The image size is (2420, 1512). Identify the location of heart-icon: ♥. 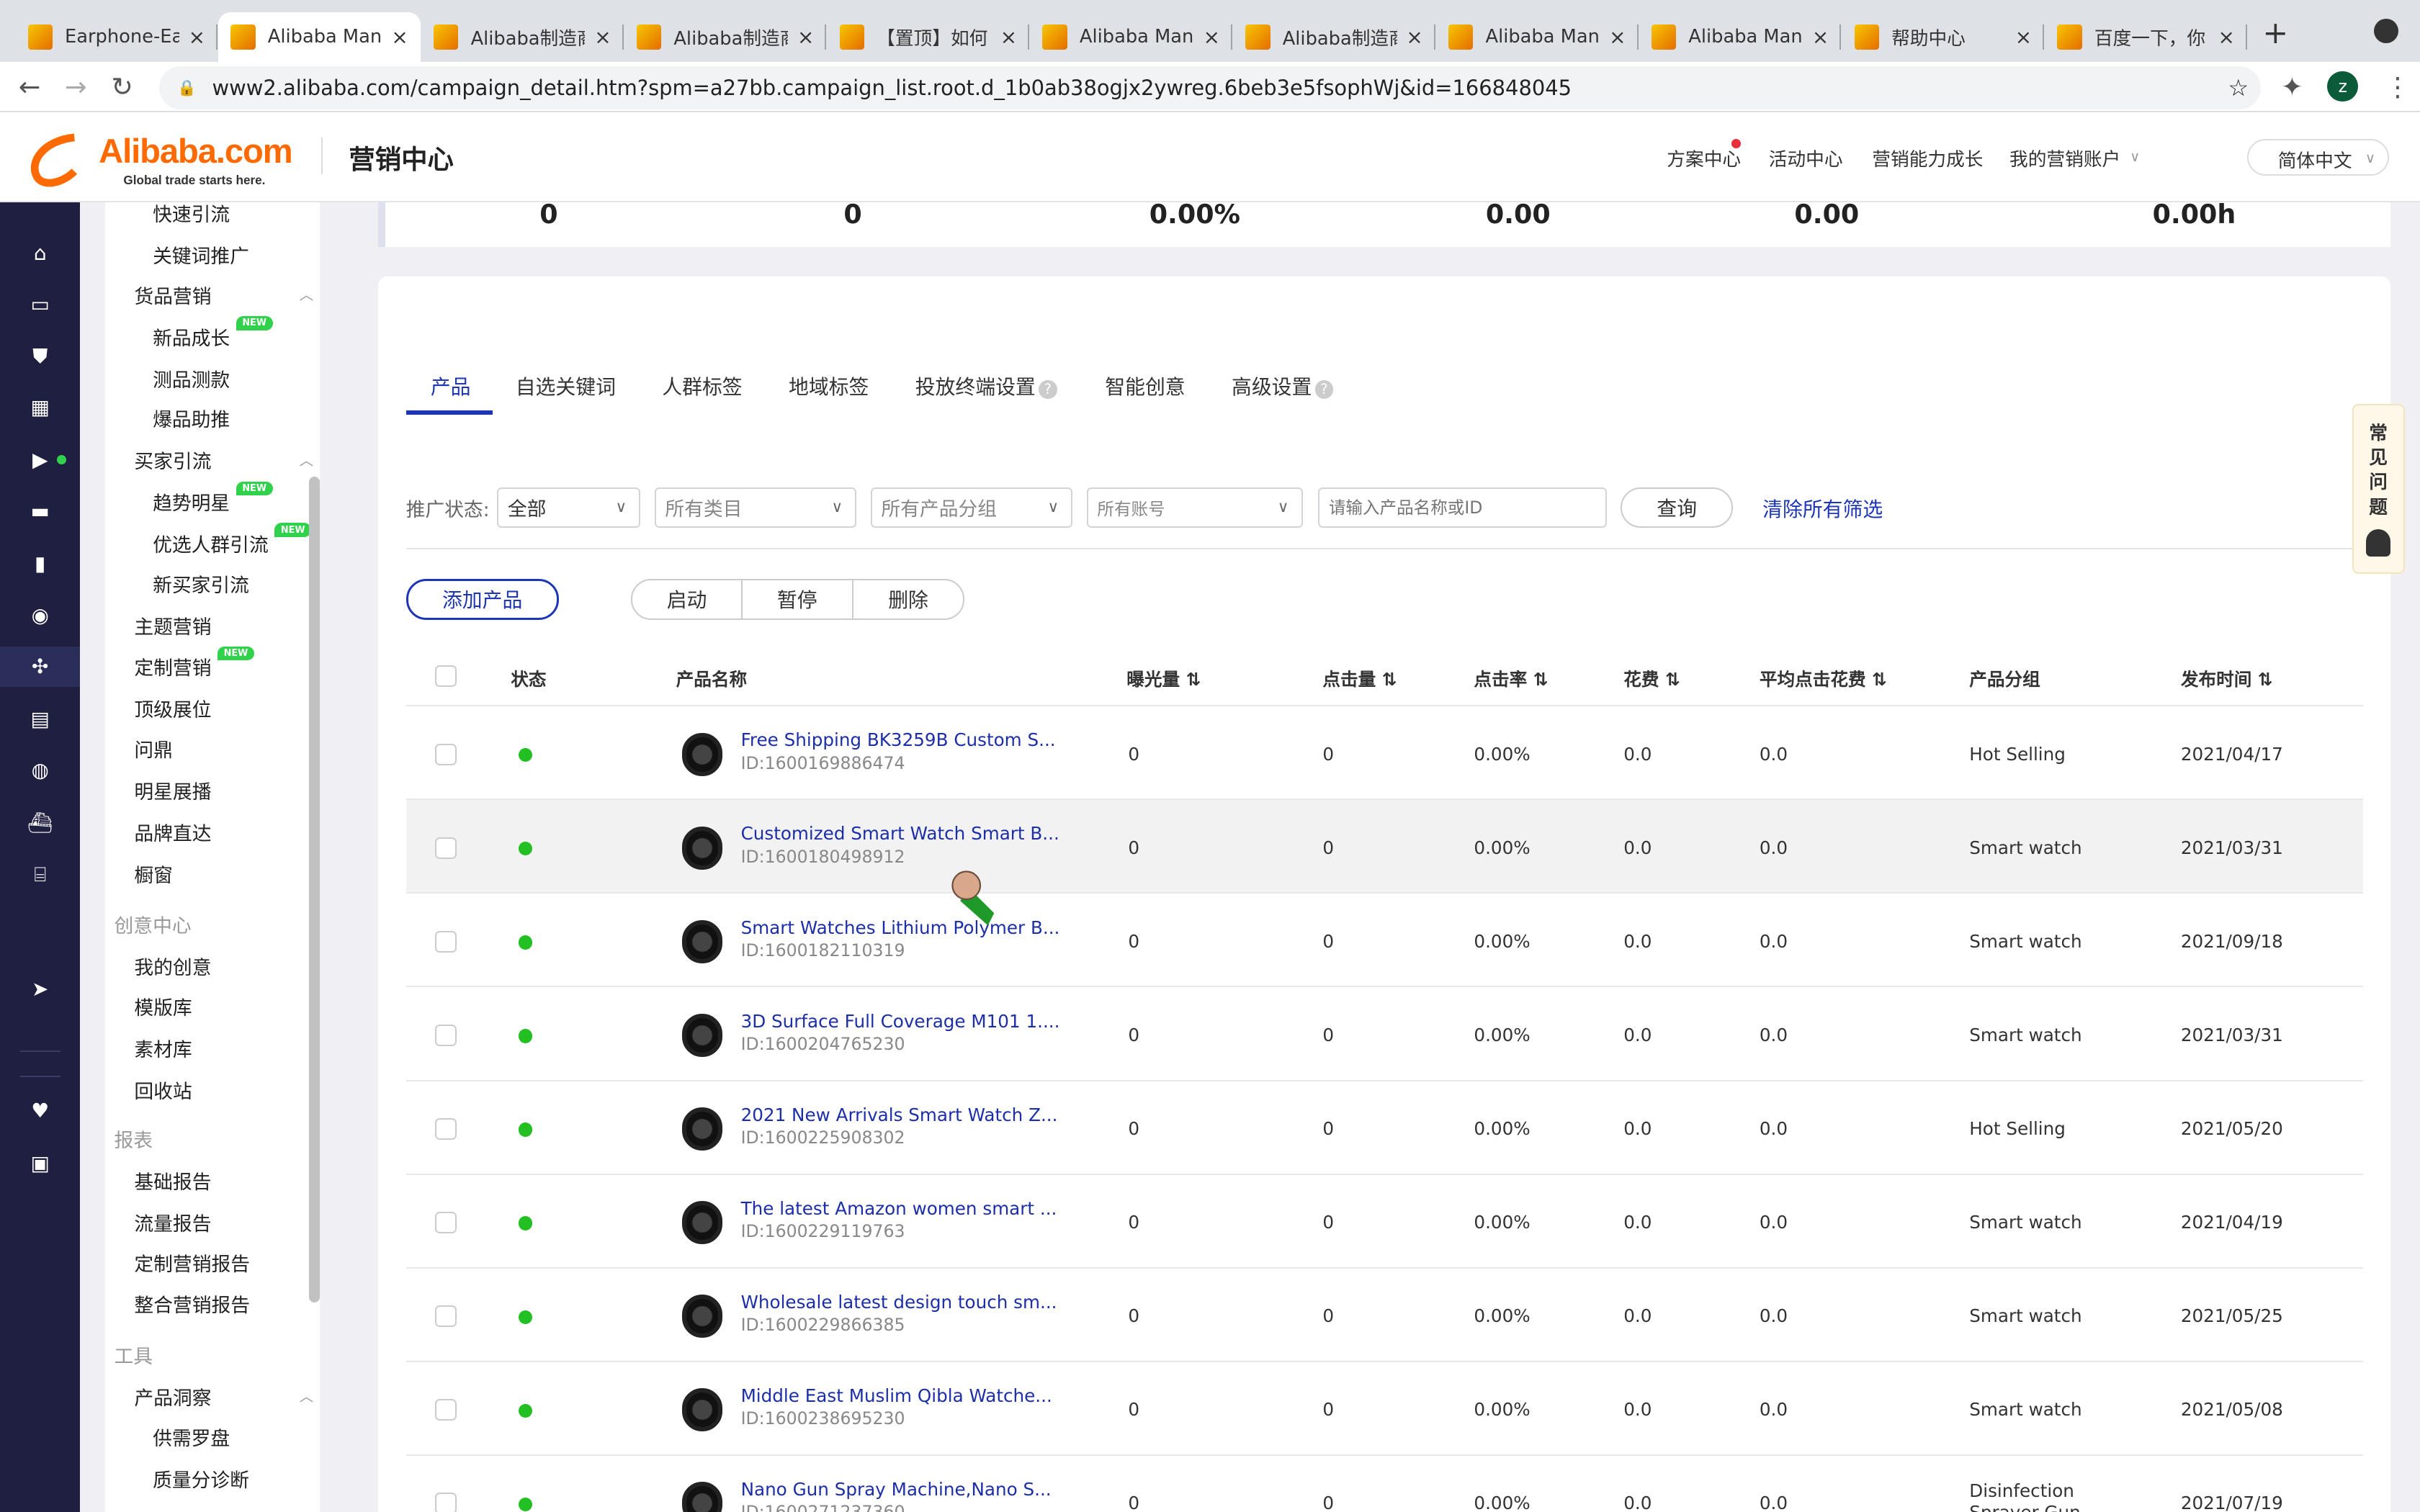
(40, 1111).